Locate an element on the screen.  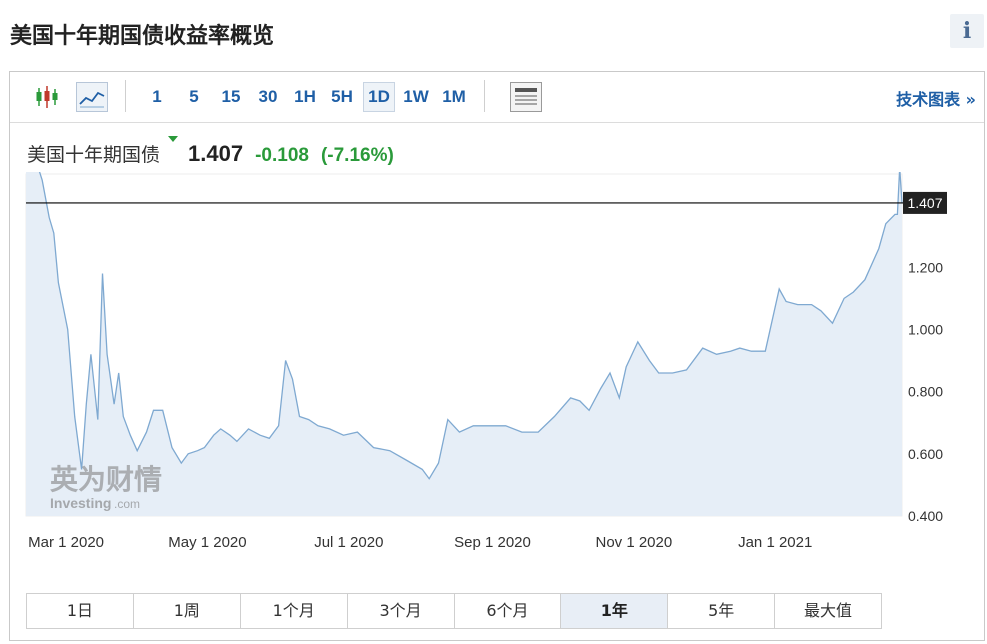
line-chart-icon is located at coordinates (92, 97).